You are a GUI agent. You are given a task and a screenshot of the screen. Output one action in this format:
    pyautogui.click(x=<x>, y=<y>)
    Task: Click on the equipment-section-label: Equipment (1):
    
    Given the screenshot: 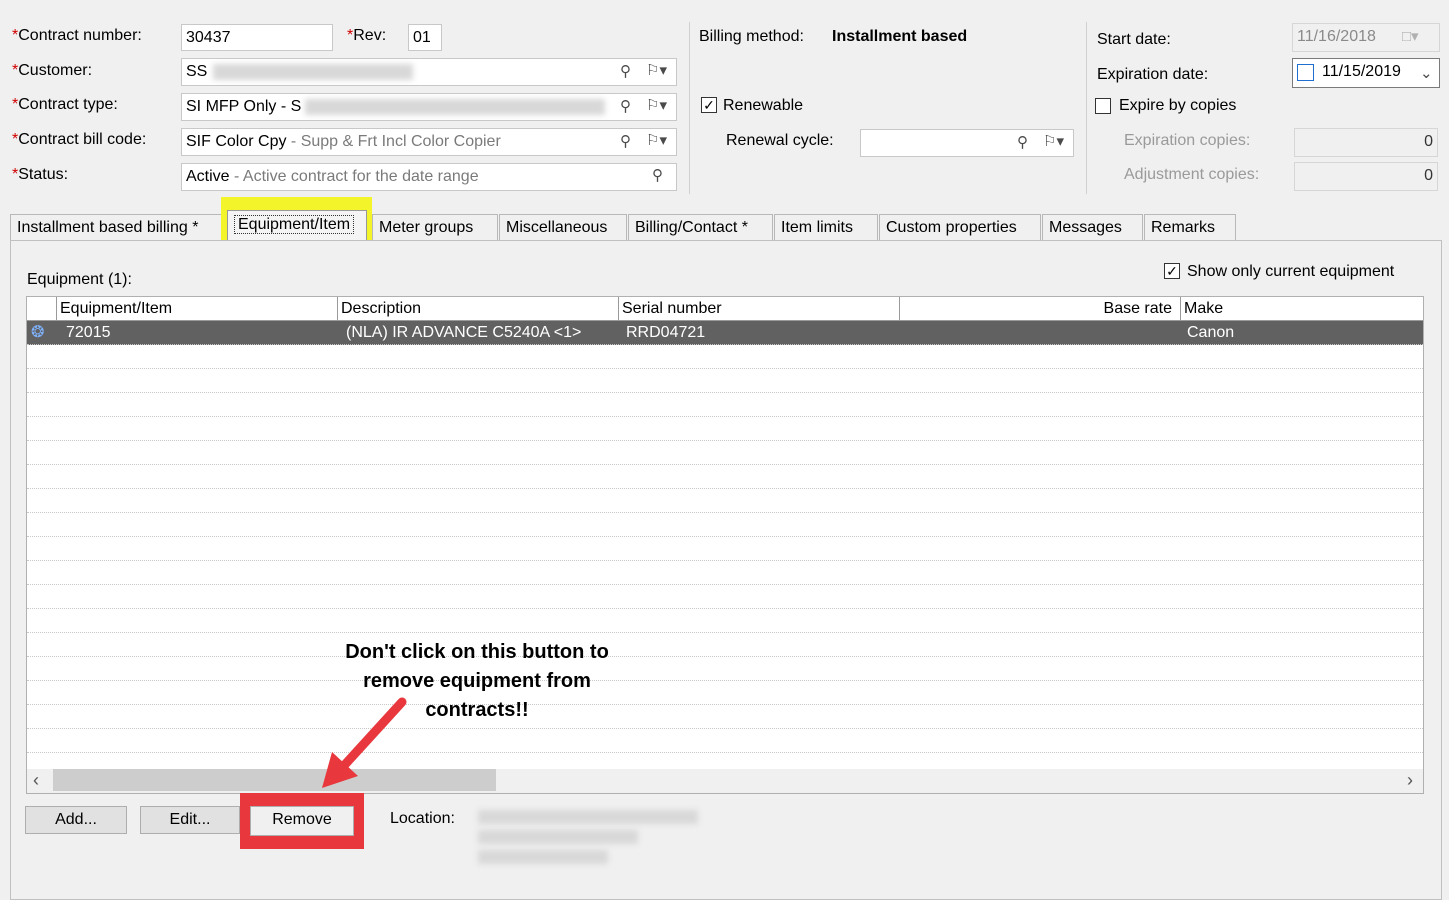 What is the action you would take?
    pyautogui.click(x=79, y=279)
    